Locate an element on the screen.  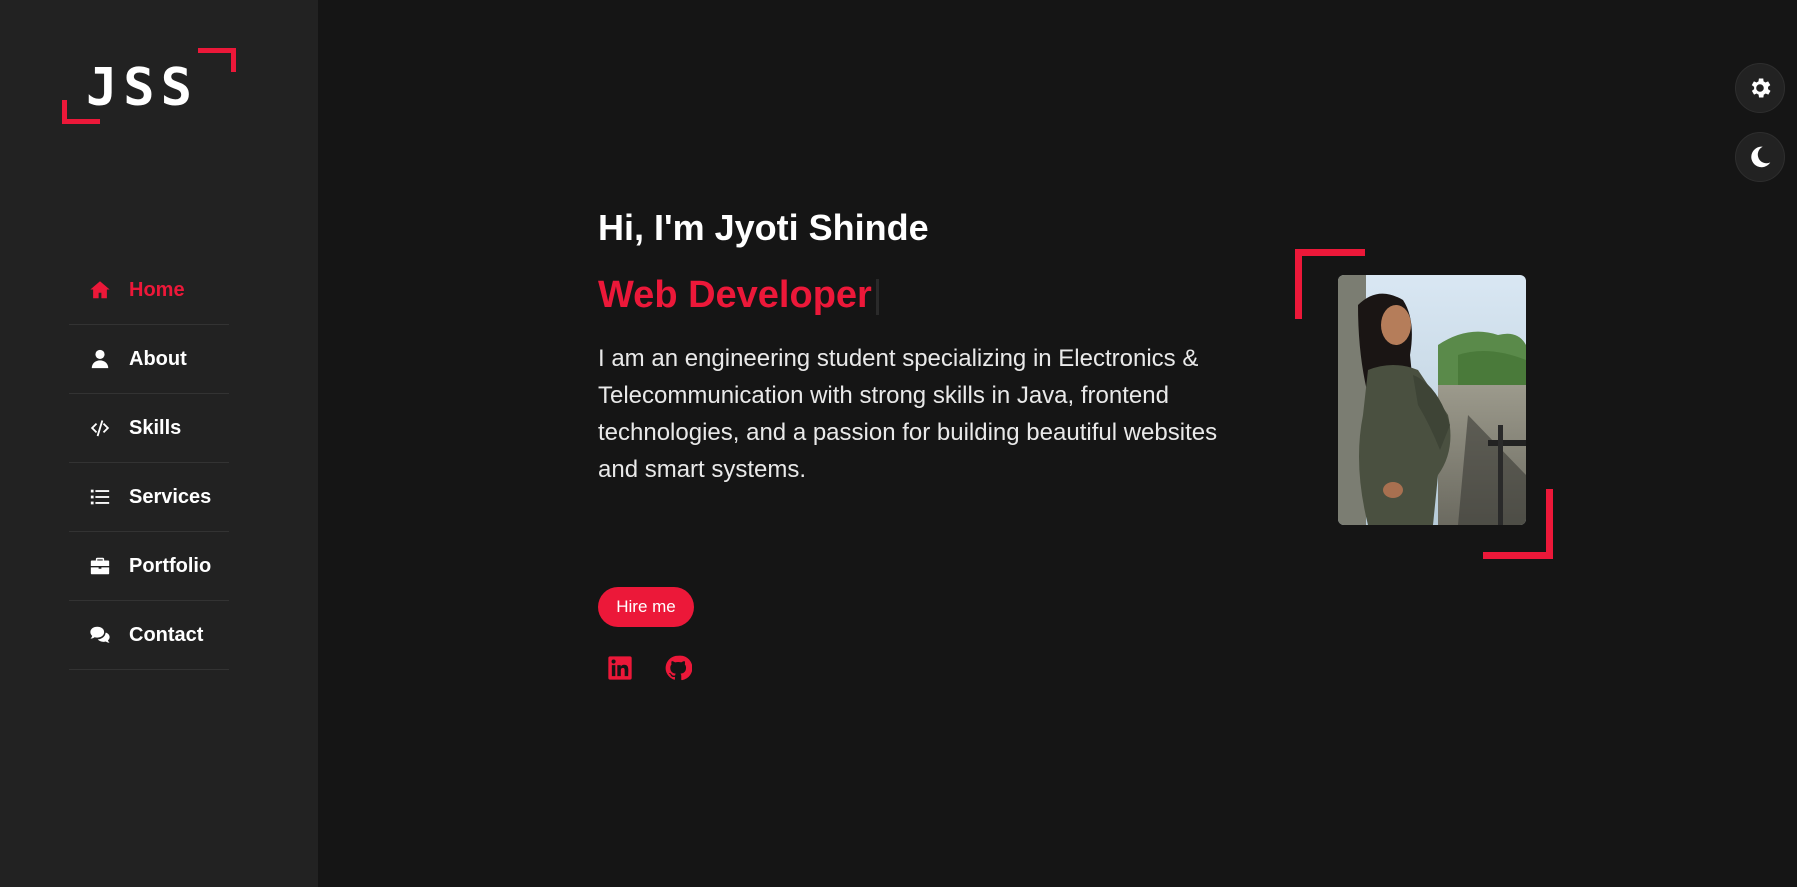
hire-me-button: Hire me is located at coordinates (646, 607).